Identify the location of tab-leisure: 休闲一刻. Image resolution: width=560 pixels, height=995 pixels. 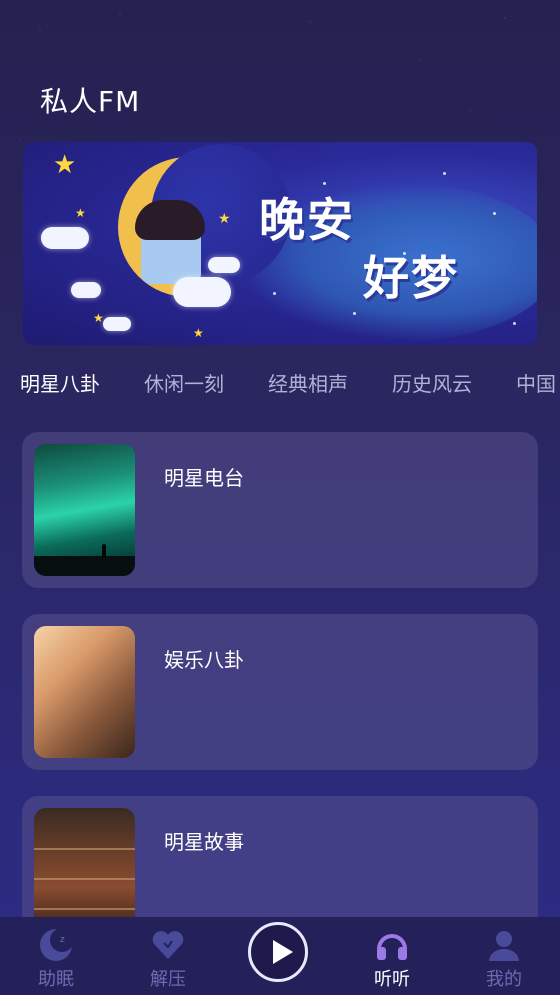
(184, 382).